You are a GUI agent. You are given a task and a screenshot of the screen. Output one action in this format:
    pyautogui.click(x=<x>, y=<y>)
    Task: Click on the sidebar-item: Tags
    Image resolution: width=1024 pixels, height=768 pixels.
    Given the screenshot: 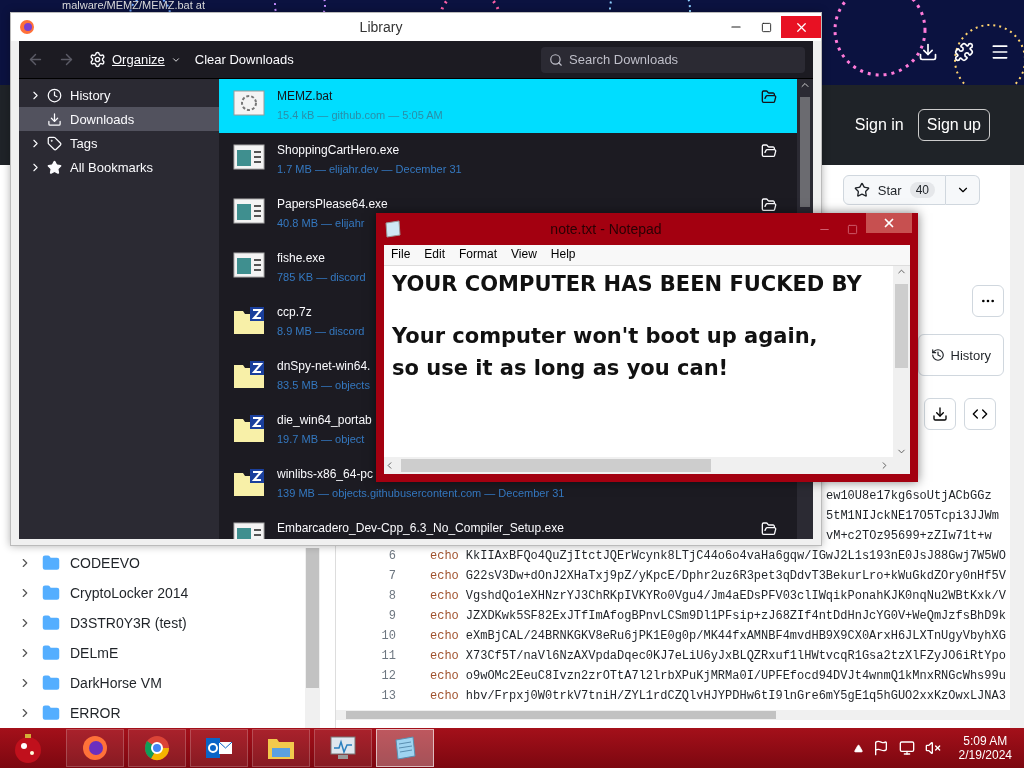 What is the action you would take?
    pyautogui.click(x=119, y=143)
    